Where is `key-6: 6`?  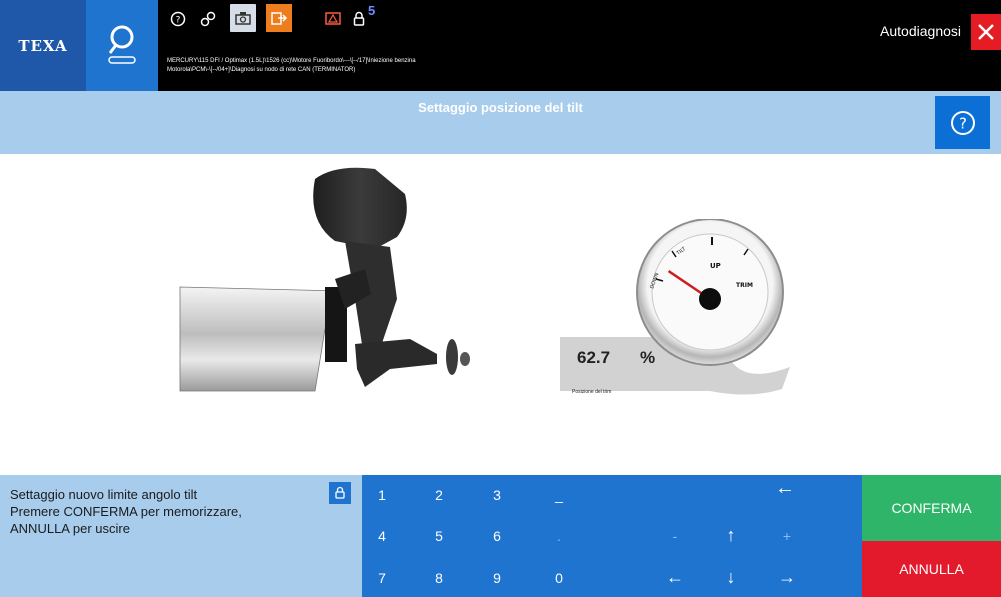 key-6: 6 is located at coordinates (497, 536).